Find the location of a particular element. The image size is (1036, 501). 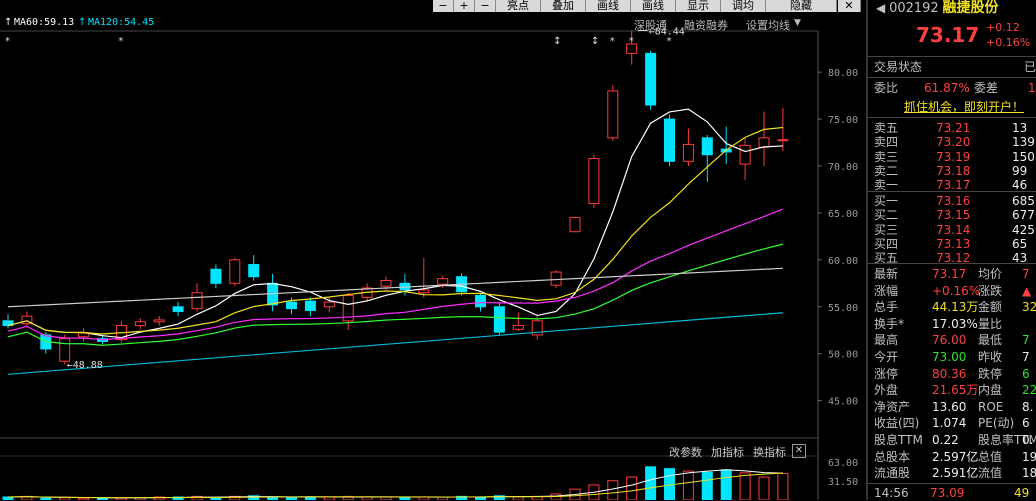

stat-label: 最新 is located at coordinates (886, 274).